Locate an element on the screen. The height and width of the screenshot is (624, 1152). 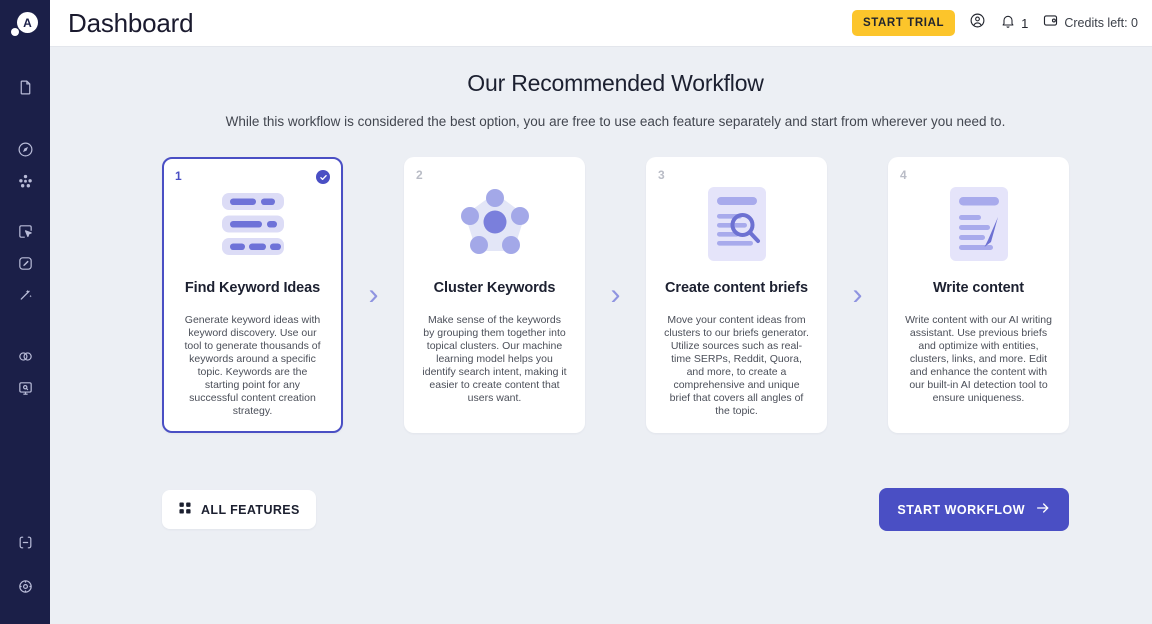
edit-square-icon is located at coordinates (25, 263).